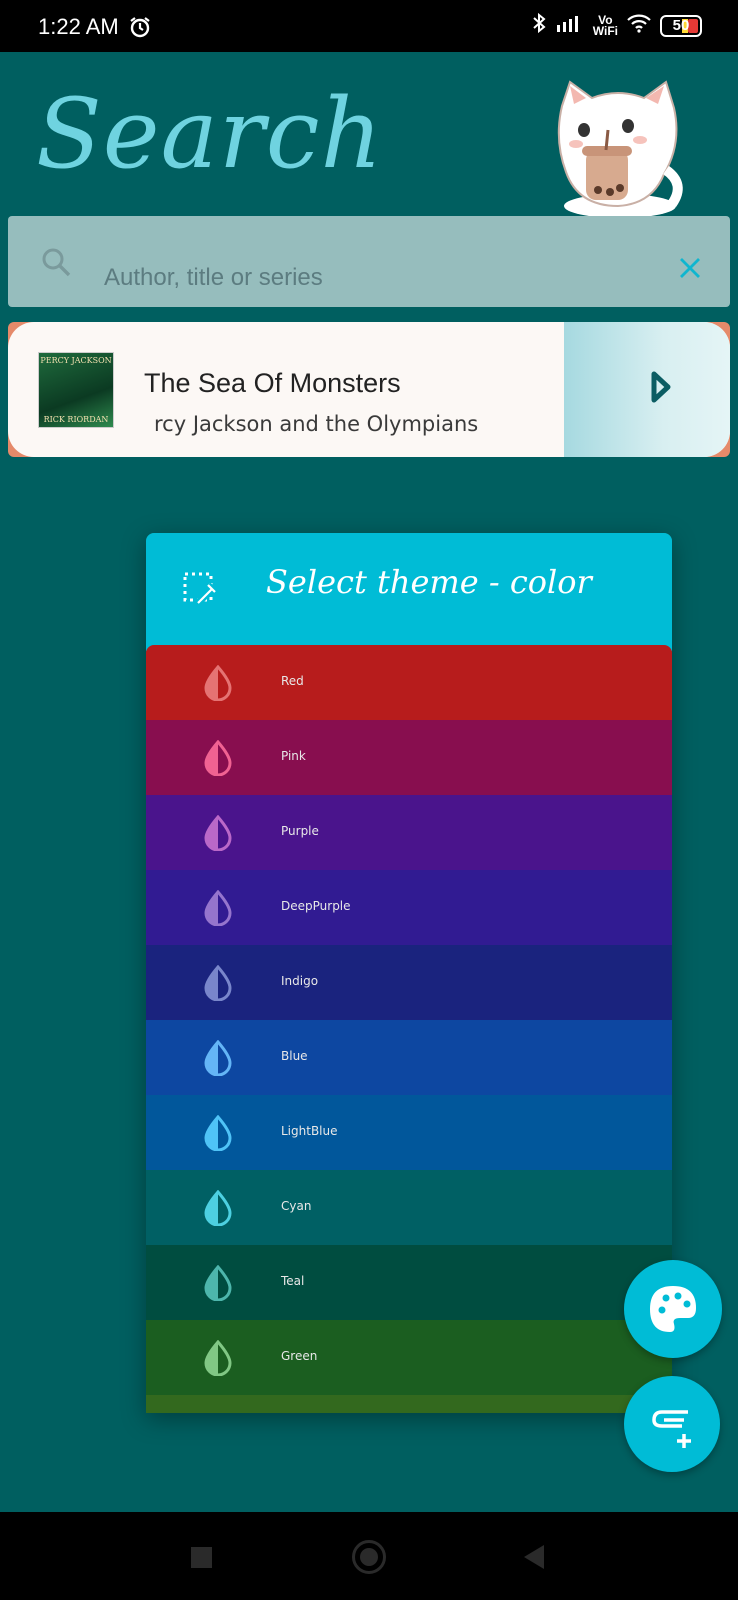 This screenshot has height=1600, width=738. Describe the element at coordinates (76, 360) in the screenshot. I see `cover-top-text: PERCY JACKSON` at that location.